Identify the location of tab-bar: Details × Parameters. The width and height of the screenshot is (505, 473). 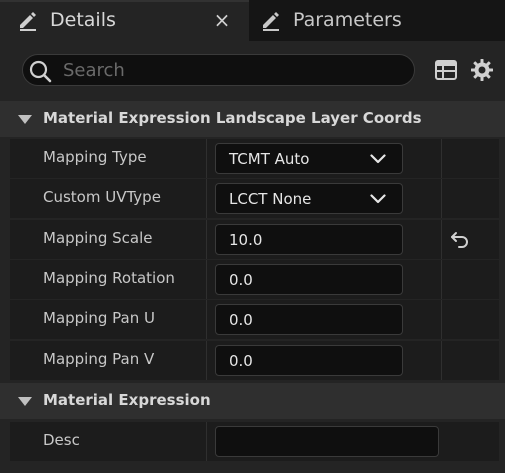
(252, 20).